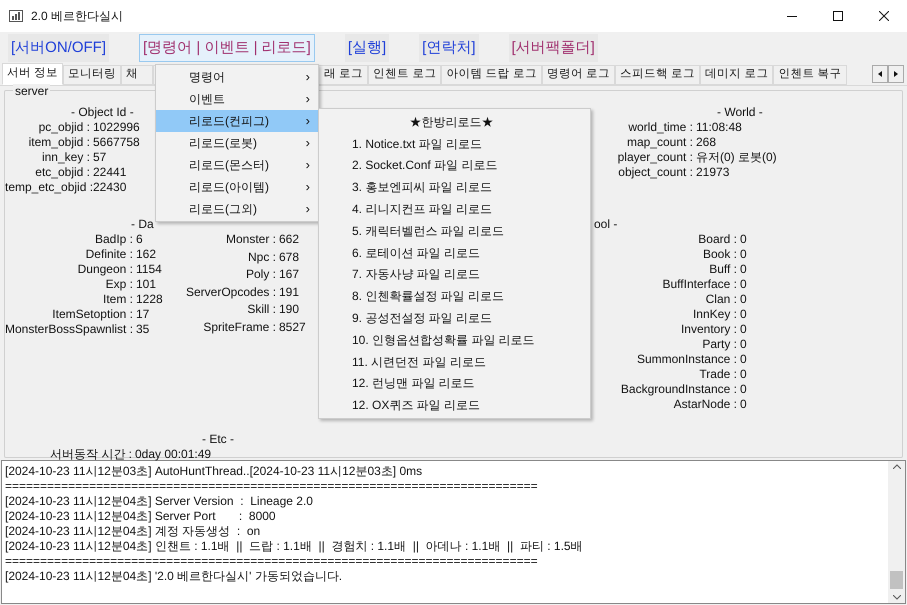 This screenshot has height=605, width=907. I want to click on maximize-icon, so click(838, 16).